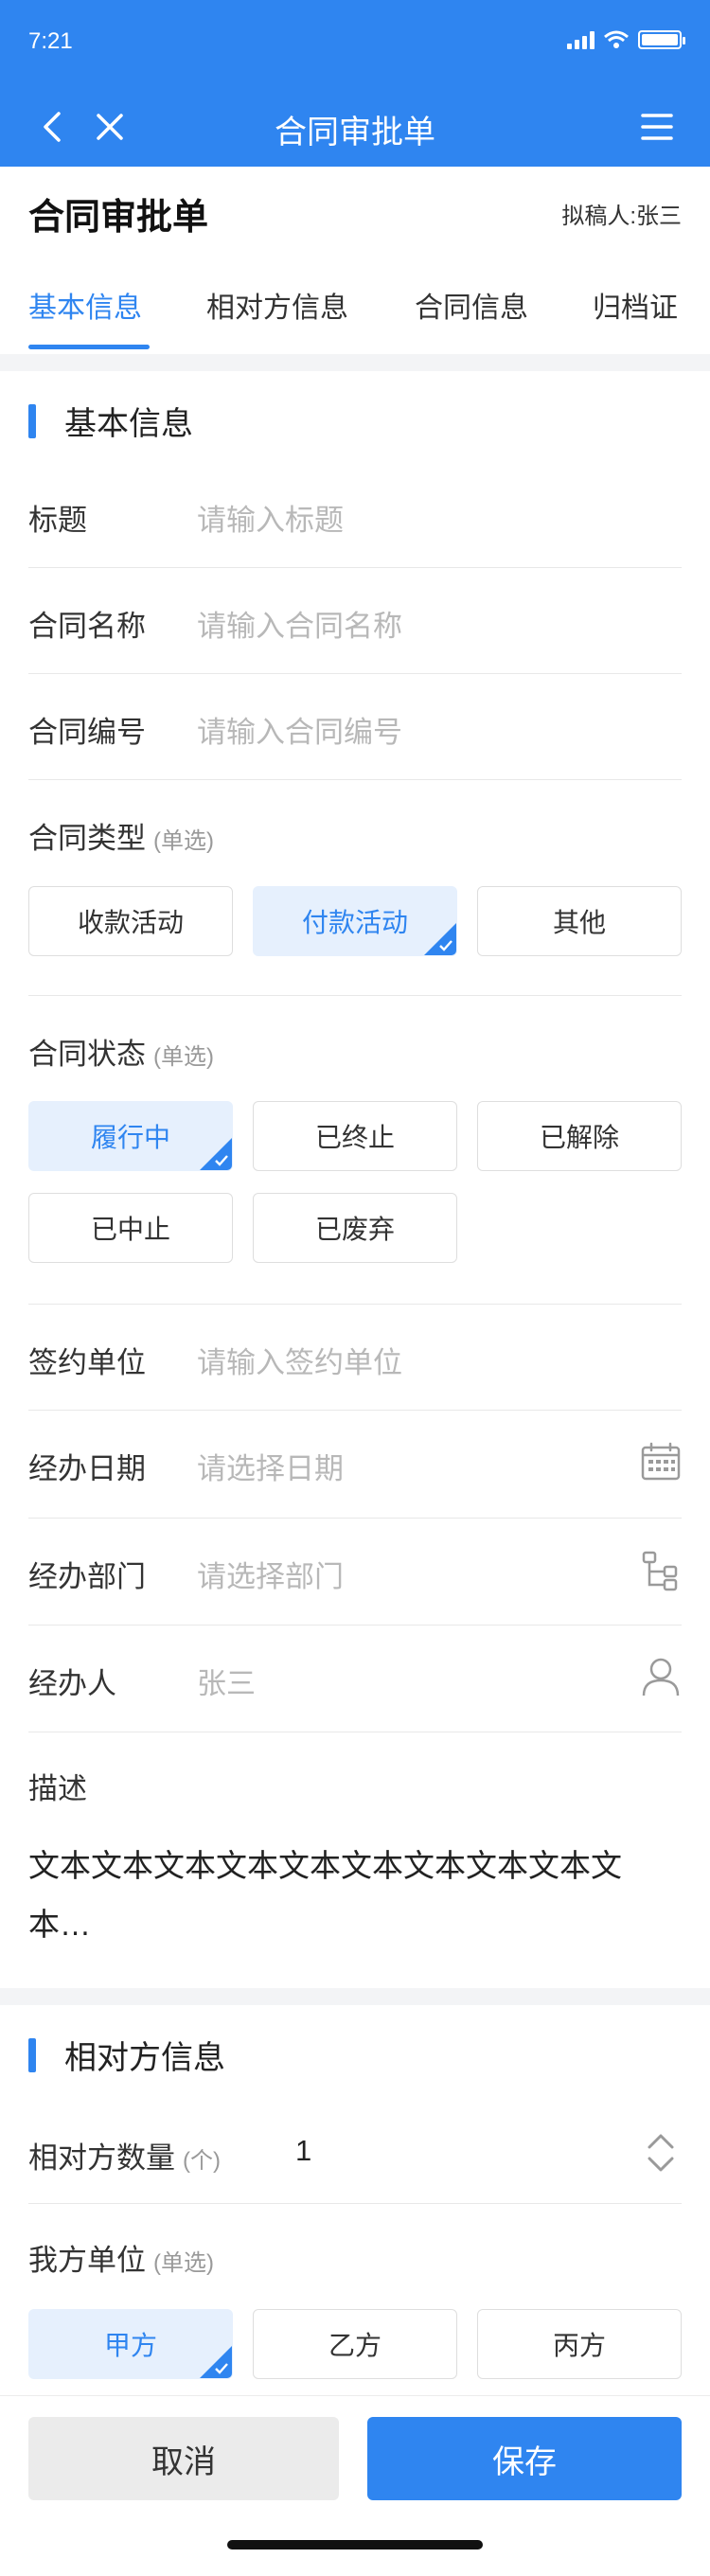 The image size is (710, 2576). I want to click on contract-number-label: 合同编号, so click(87, 733).